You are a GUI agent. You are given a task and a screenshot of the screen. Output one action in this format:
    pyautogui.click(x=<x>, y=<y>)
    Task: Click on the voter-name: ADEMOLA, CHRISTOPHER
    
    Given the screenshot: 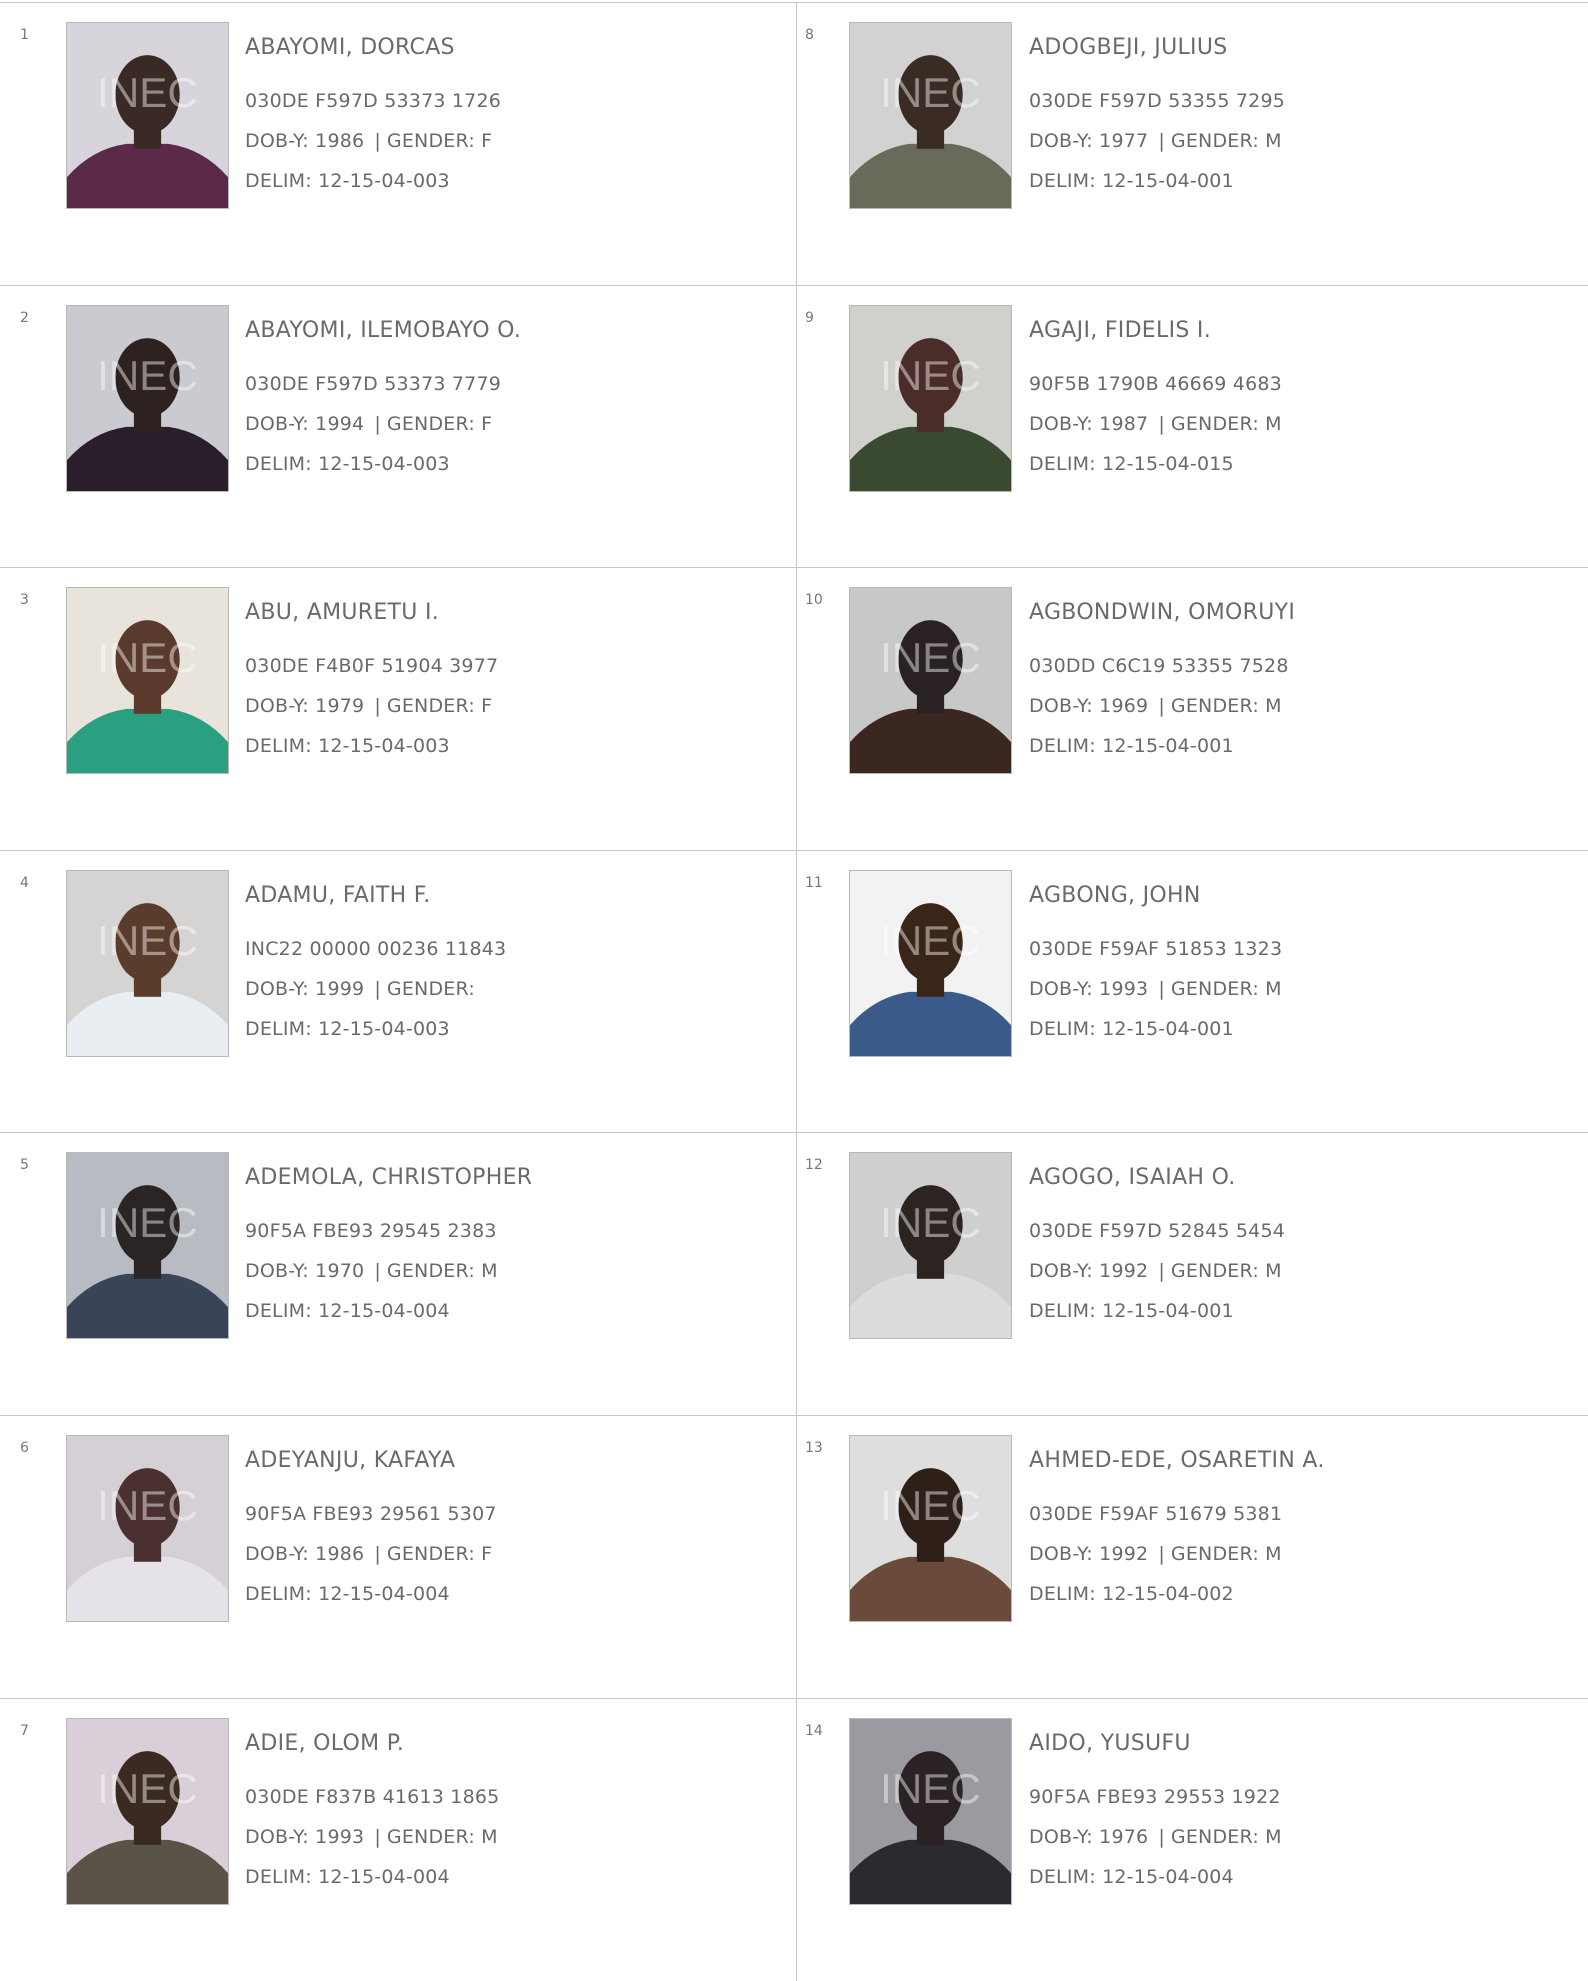 What is the action you would take?
    pyautogui.click(x=389, y=1178)
    